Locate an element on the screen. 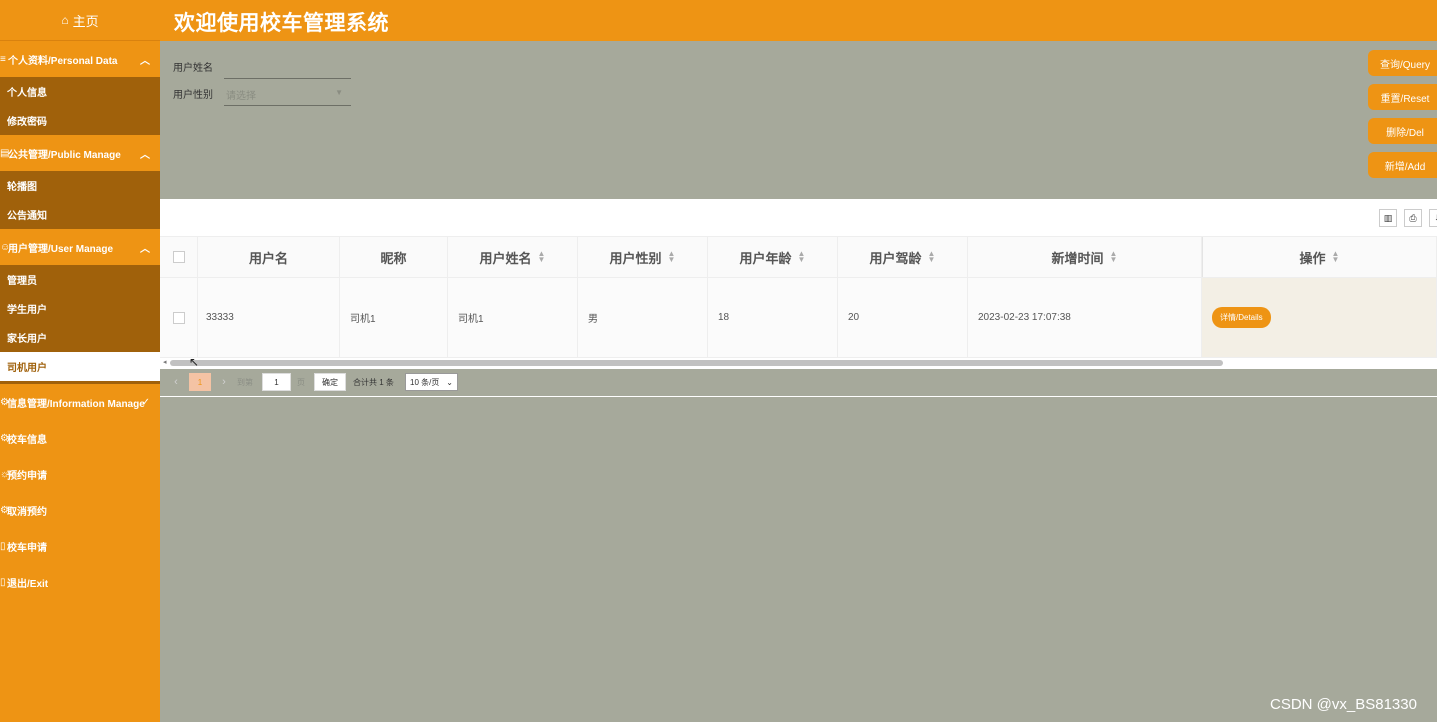  header: 欢迎使用校车管理系统 is located at coordinates (798, 20).